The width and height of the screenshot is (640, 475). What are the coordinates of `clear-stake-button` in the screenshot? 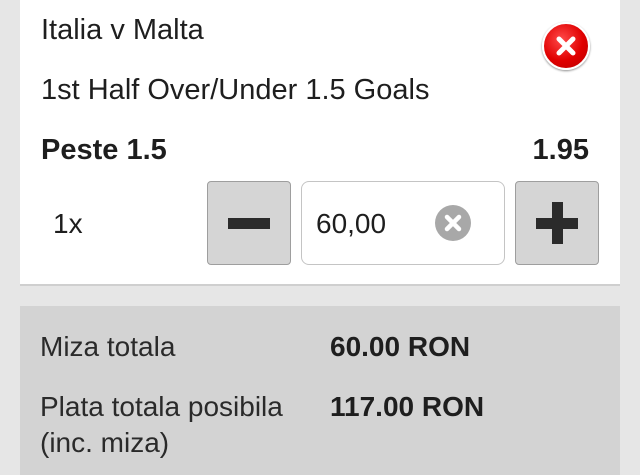 It's located at (453, 223).